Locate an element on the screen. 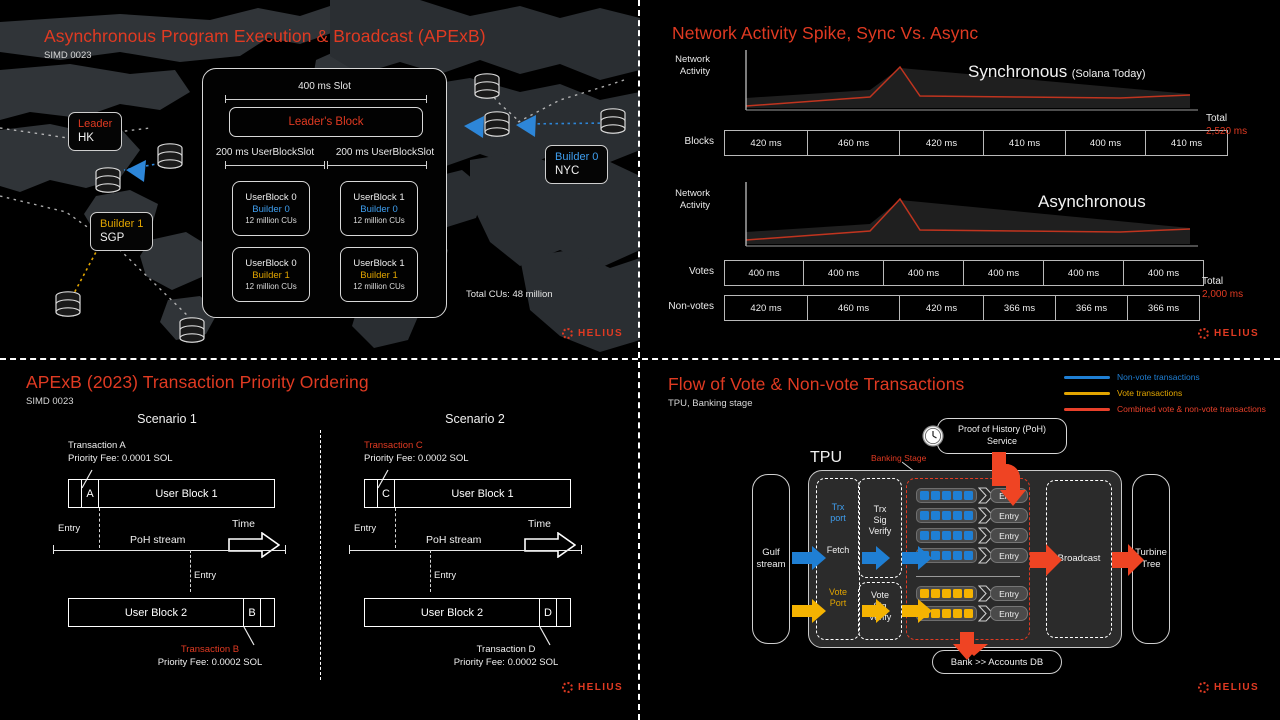 This screenshot has width=1280, height=720. sync-total-value: 2,520 ms is located at coordinates (1227, 131).